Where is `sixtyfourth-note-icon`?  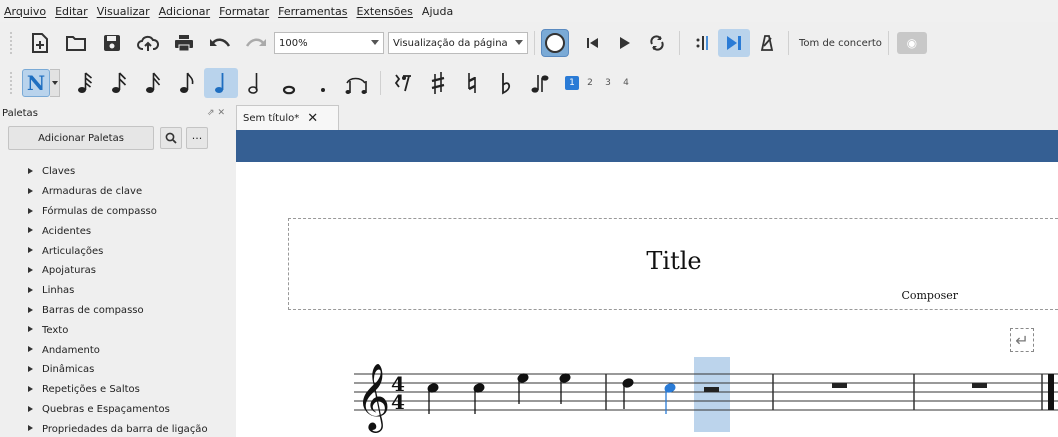
sixtyfourth-note-icon is located at coordinates (85, 83).